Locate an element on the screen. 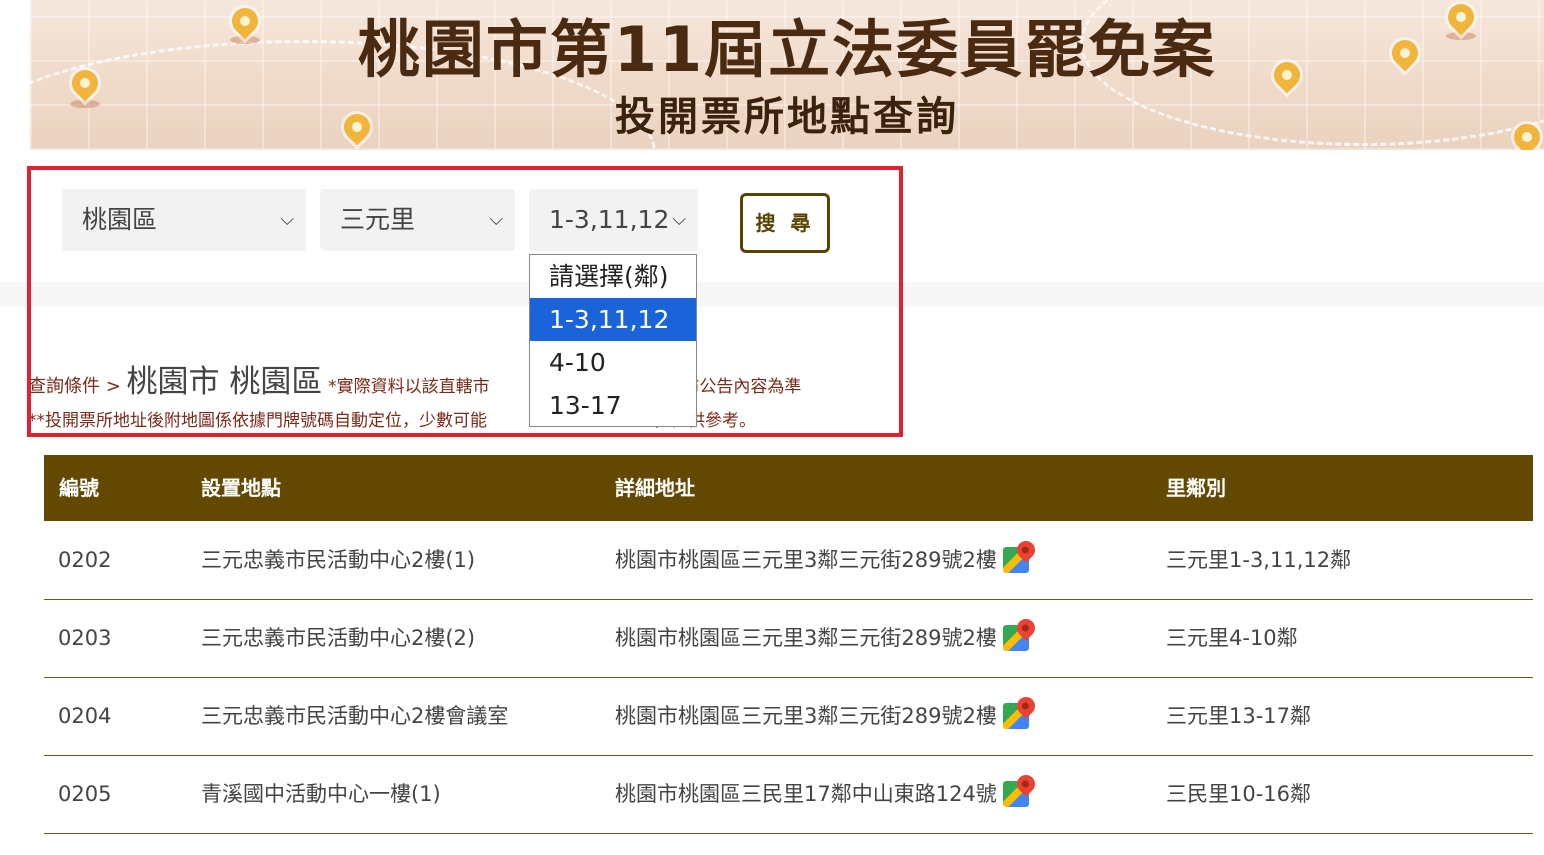 This screenshot has width=1544, height=855. header-id: 編號 is located at coordinates (79, 488).